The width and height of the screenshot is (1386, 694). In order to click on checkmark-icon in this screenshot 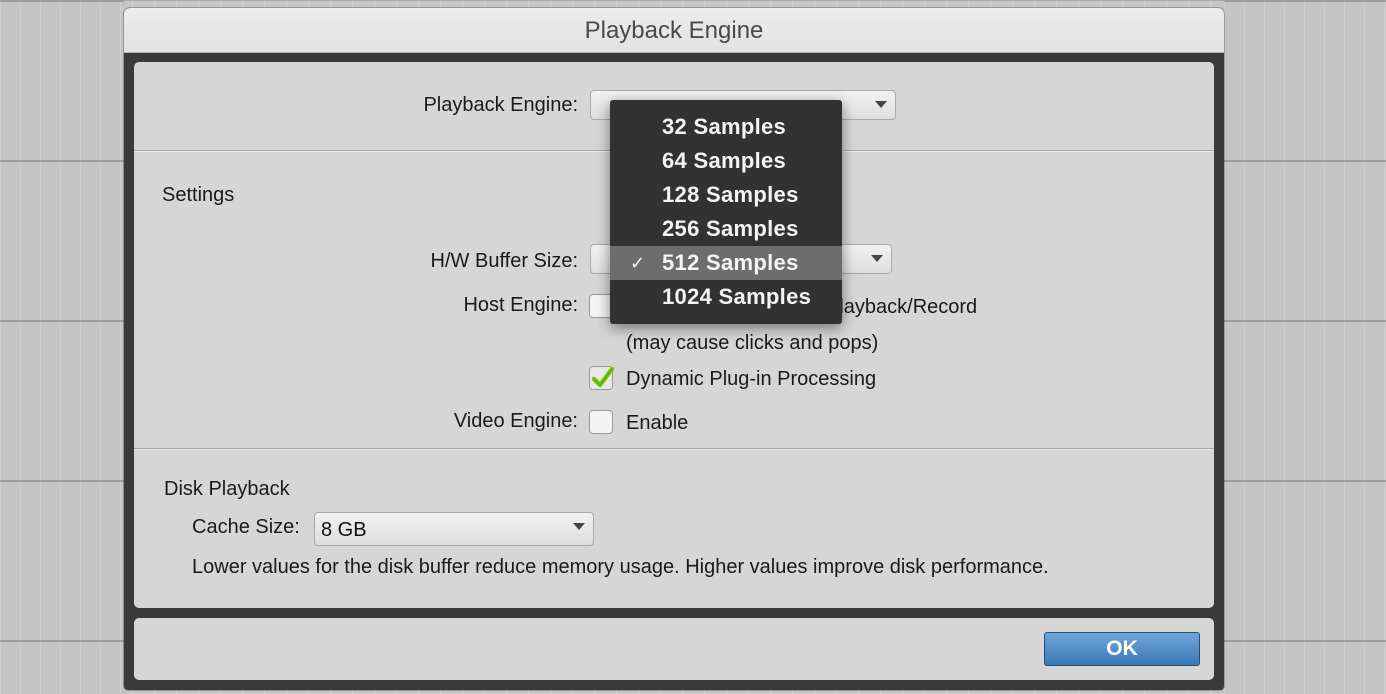, I will do `click(603, 377)`.